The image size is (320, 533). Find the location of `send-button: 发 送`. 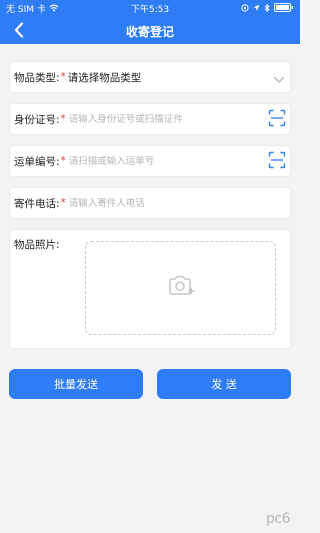

send-button: 发 送 is located at coordinates (224, 384).